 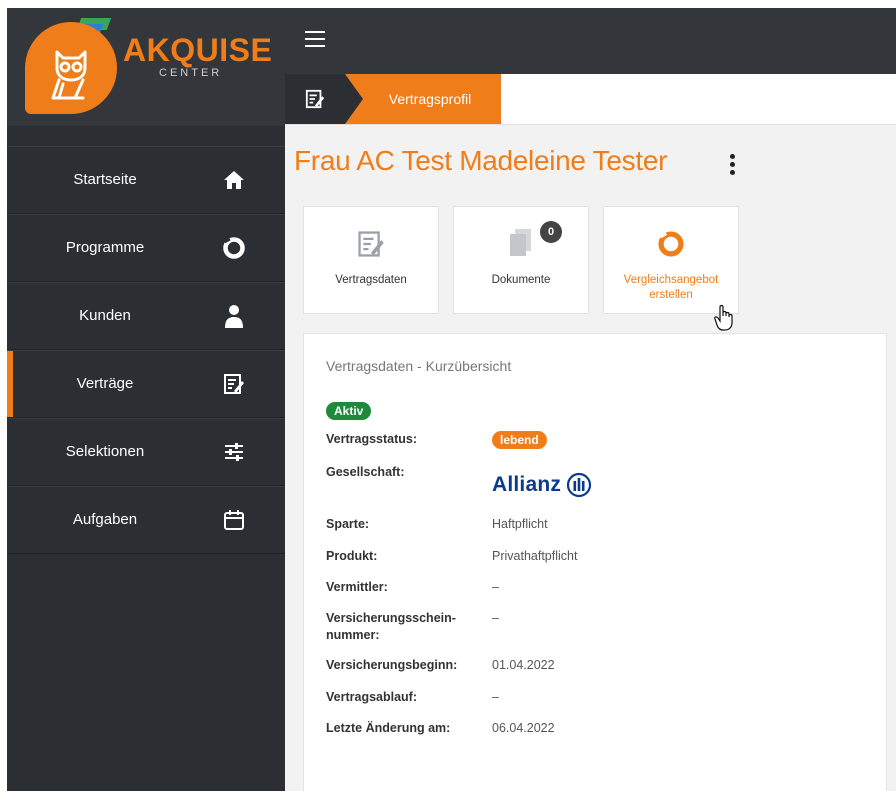 I want to click on documents-count-badge: 0, so click(x=551, y=232).